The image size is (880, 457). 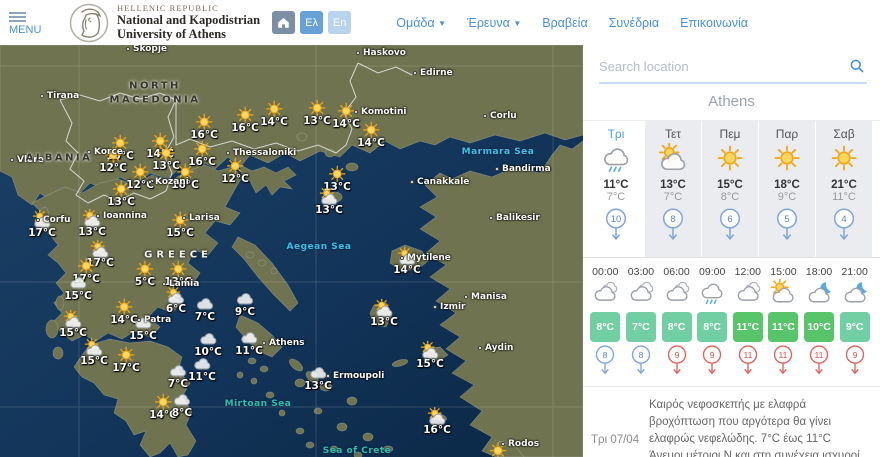 I want to click on hour-temp: 9°C, so click(x=854, y=327).